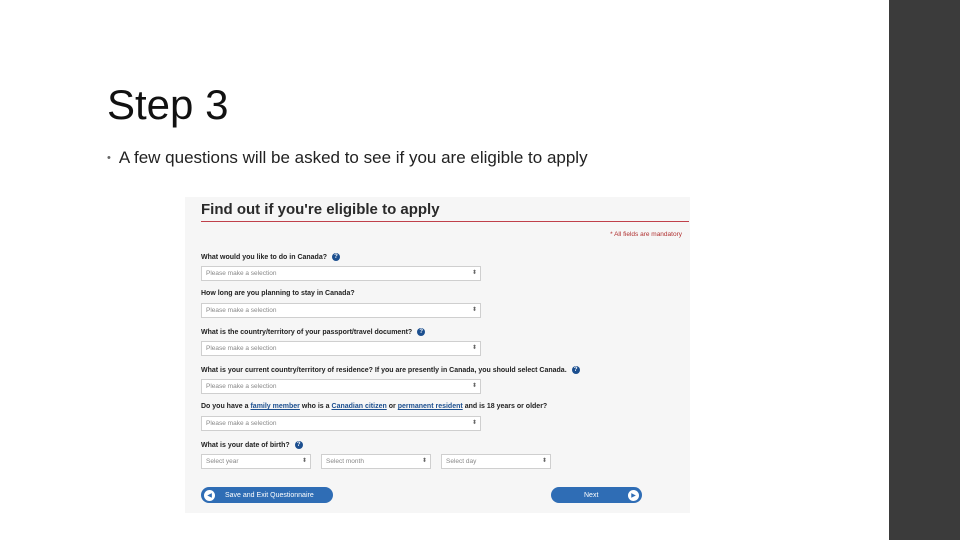 This screenshot has height=540, width=960. Describe the element at coordinates (341, 423) in the screenshot. I see `family-member-select: Please make a selection ⬍` at that location.